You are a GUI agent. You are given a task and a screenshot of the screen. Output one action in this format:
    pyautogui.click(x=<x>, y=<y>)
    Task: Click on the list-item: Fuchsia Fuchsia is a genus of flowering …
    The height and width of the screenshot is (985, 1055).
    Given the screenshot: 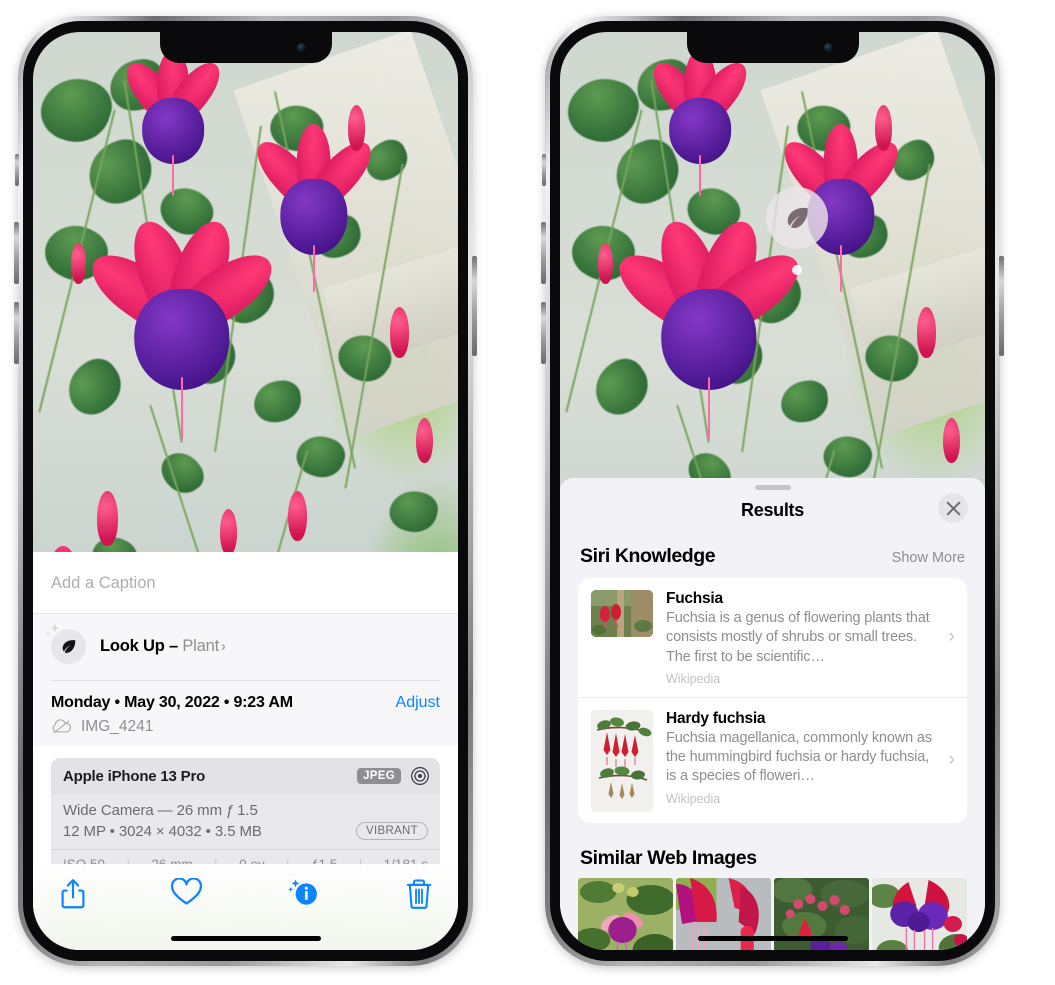 What is the action you would take?
    pyautogui.click(x=772, y=637)
    